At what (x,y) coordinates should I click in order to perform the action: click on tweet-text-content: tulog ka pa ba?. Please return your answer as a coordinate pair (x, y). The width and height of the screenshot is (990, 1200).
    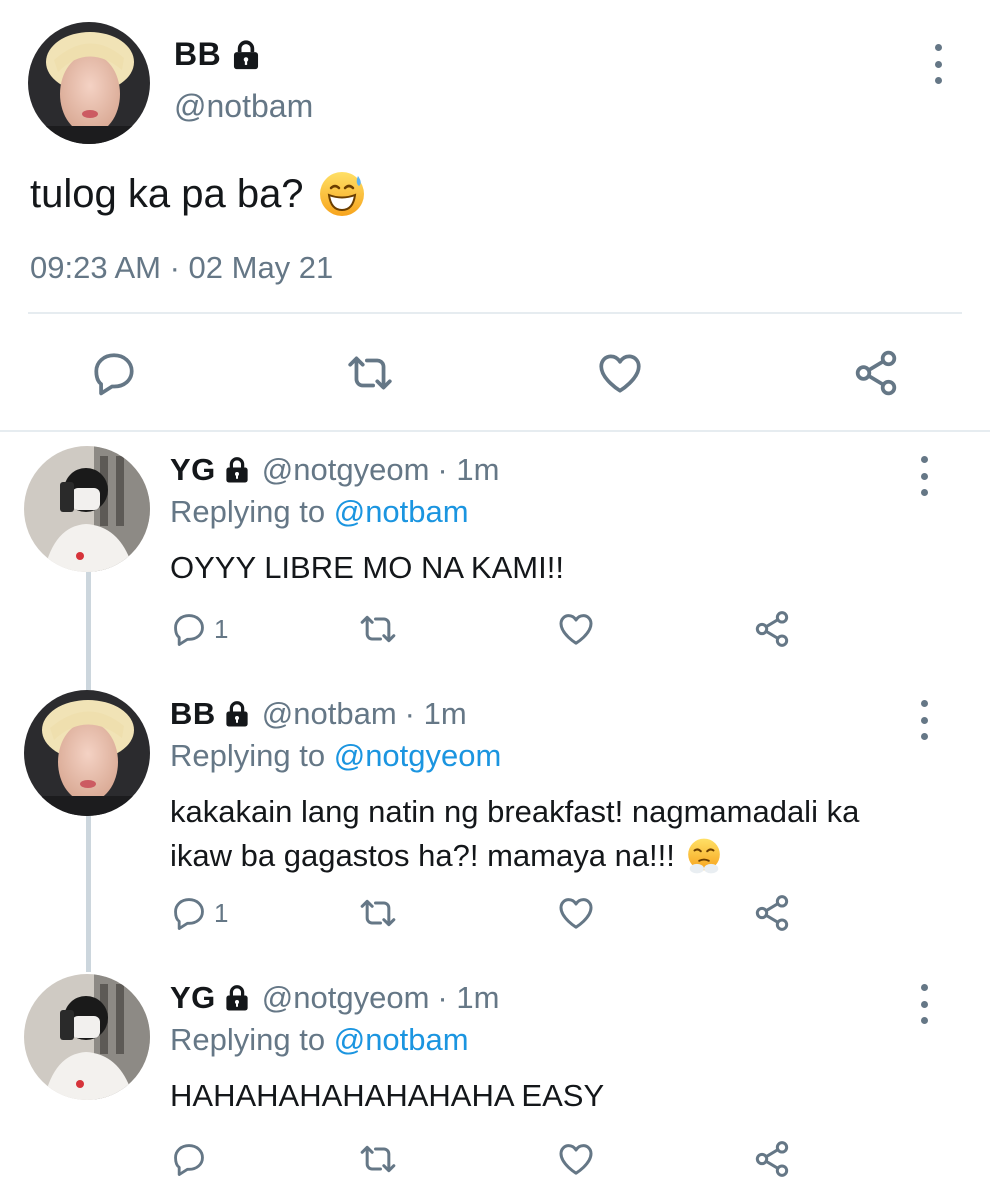
    Looking at the image, I should click on (167, 193).